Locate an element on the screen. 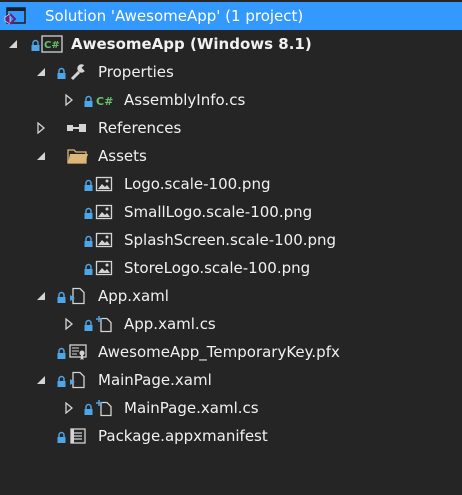  solution-label: Solution 'AwesomeApp' (1 project) is located at coordinates (174, 16).